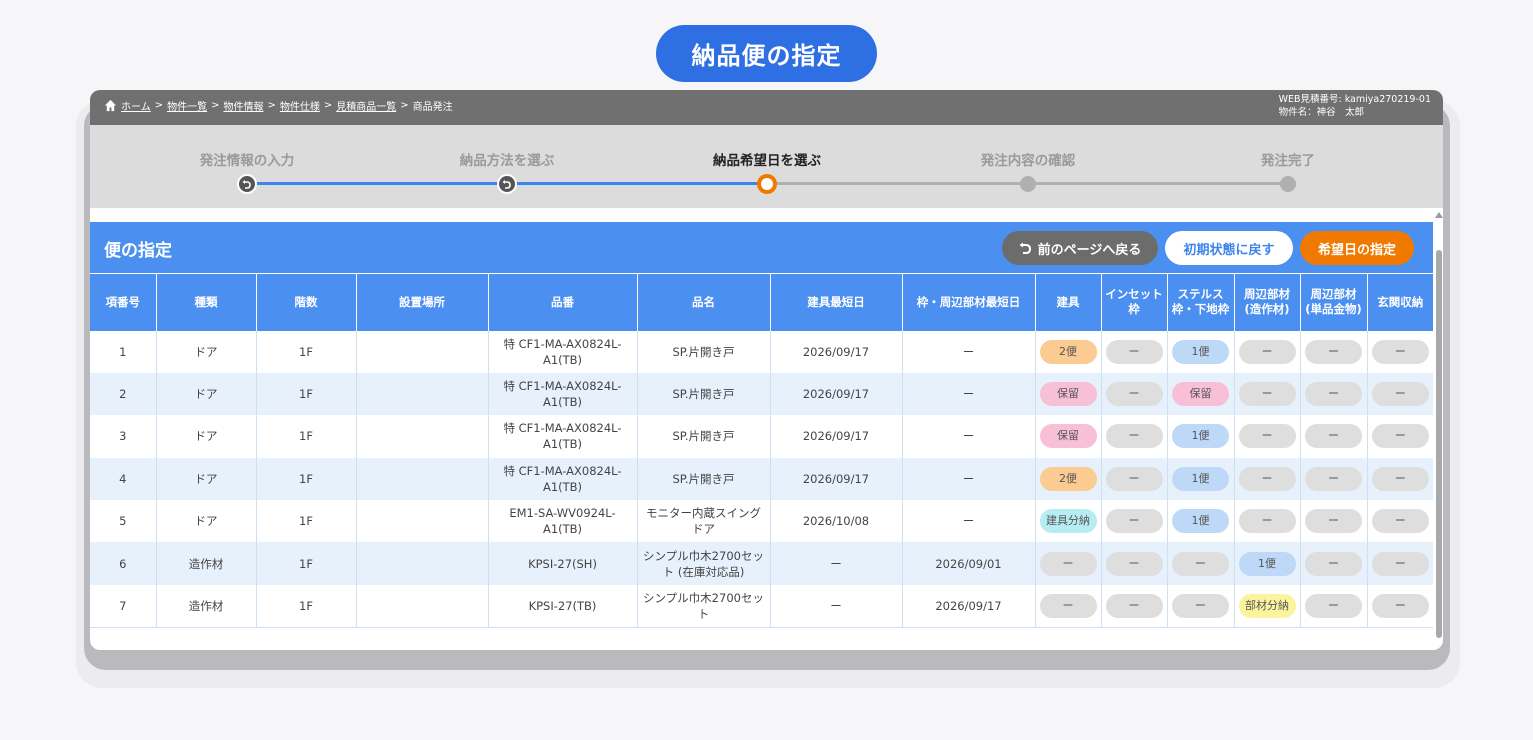  I want to click on back-arrow-icon, so click(1025, 248).